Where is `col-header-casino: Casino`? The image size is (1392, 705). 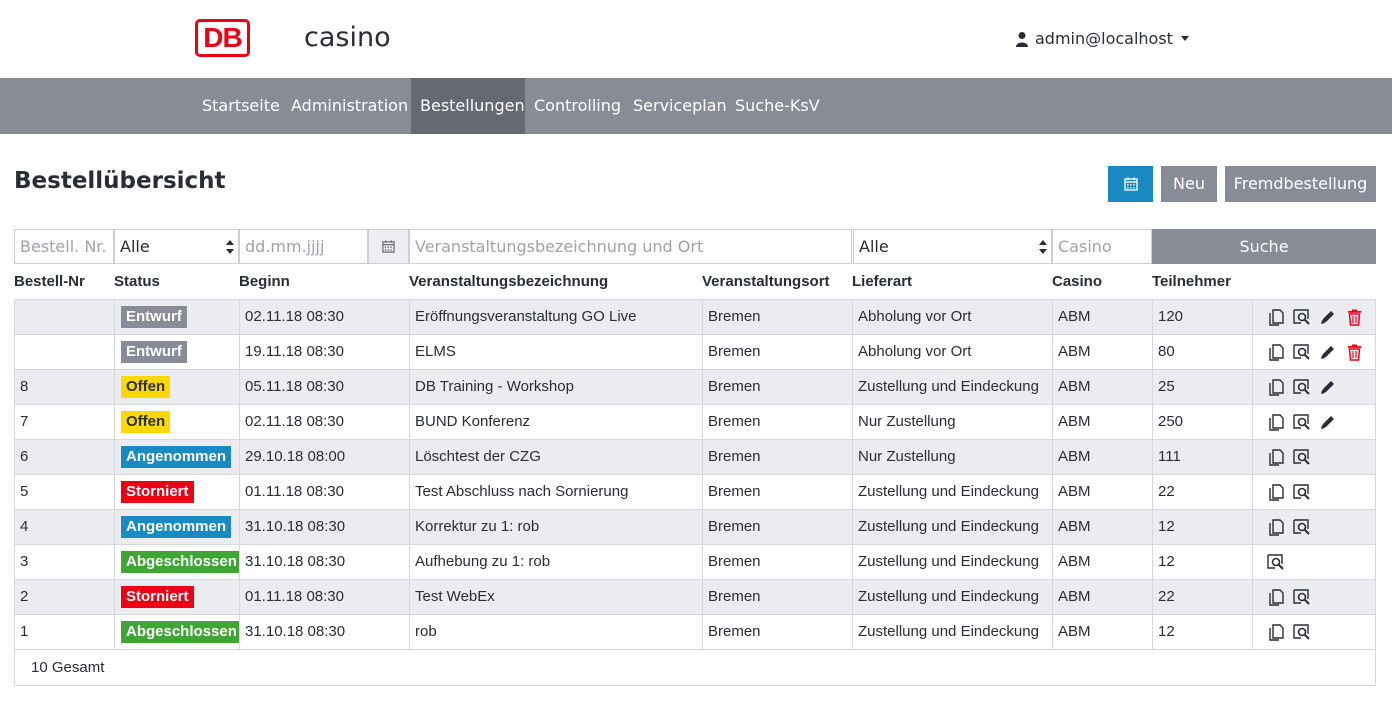
col-header-casino: Casino is located at coordinates (1077, 281).